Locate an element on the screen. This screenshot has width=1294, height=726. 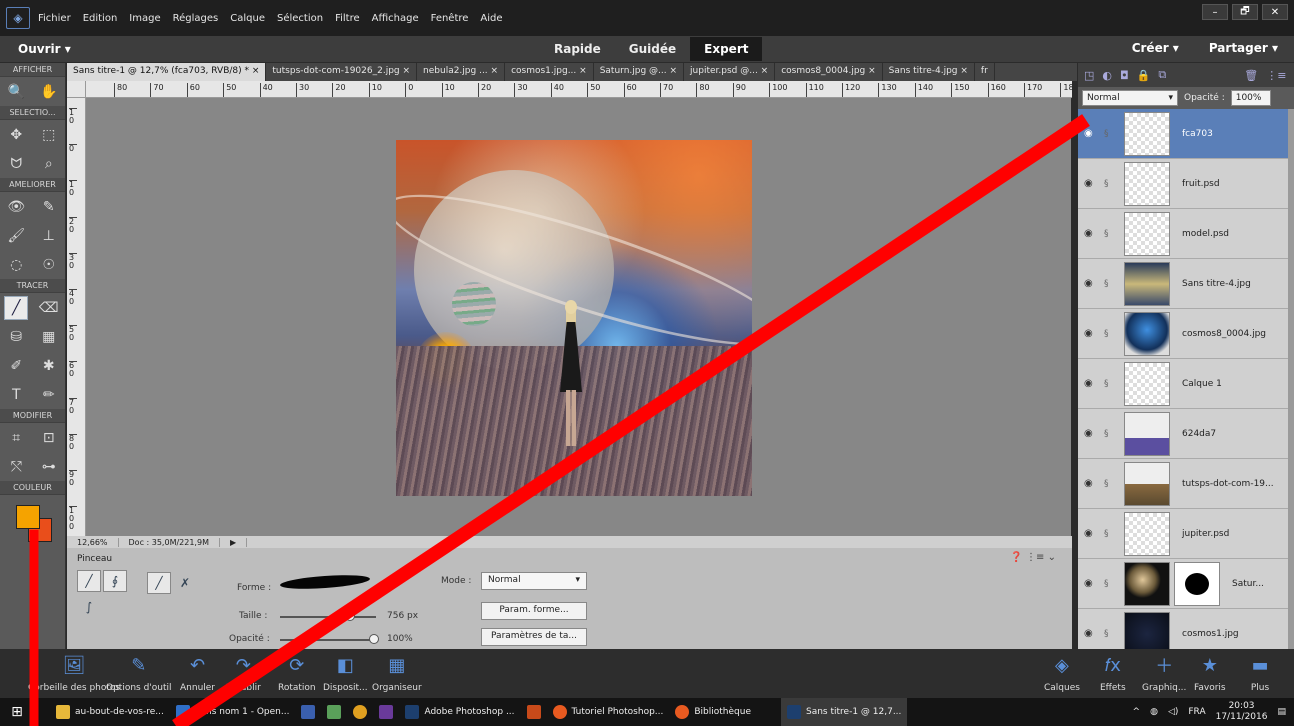
app-logo-icon: ◈ is located at coordinates (18, 18).